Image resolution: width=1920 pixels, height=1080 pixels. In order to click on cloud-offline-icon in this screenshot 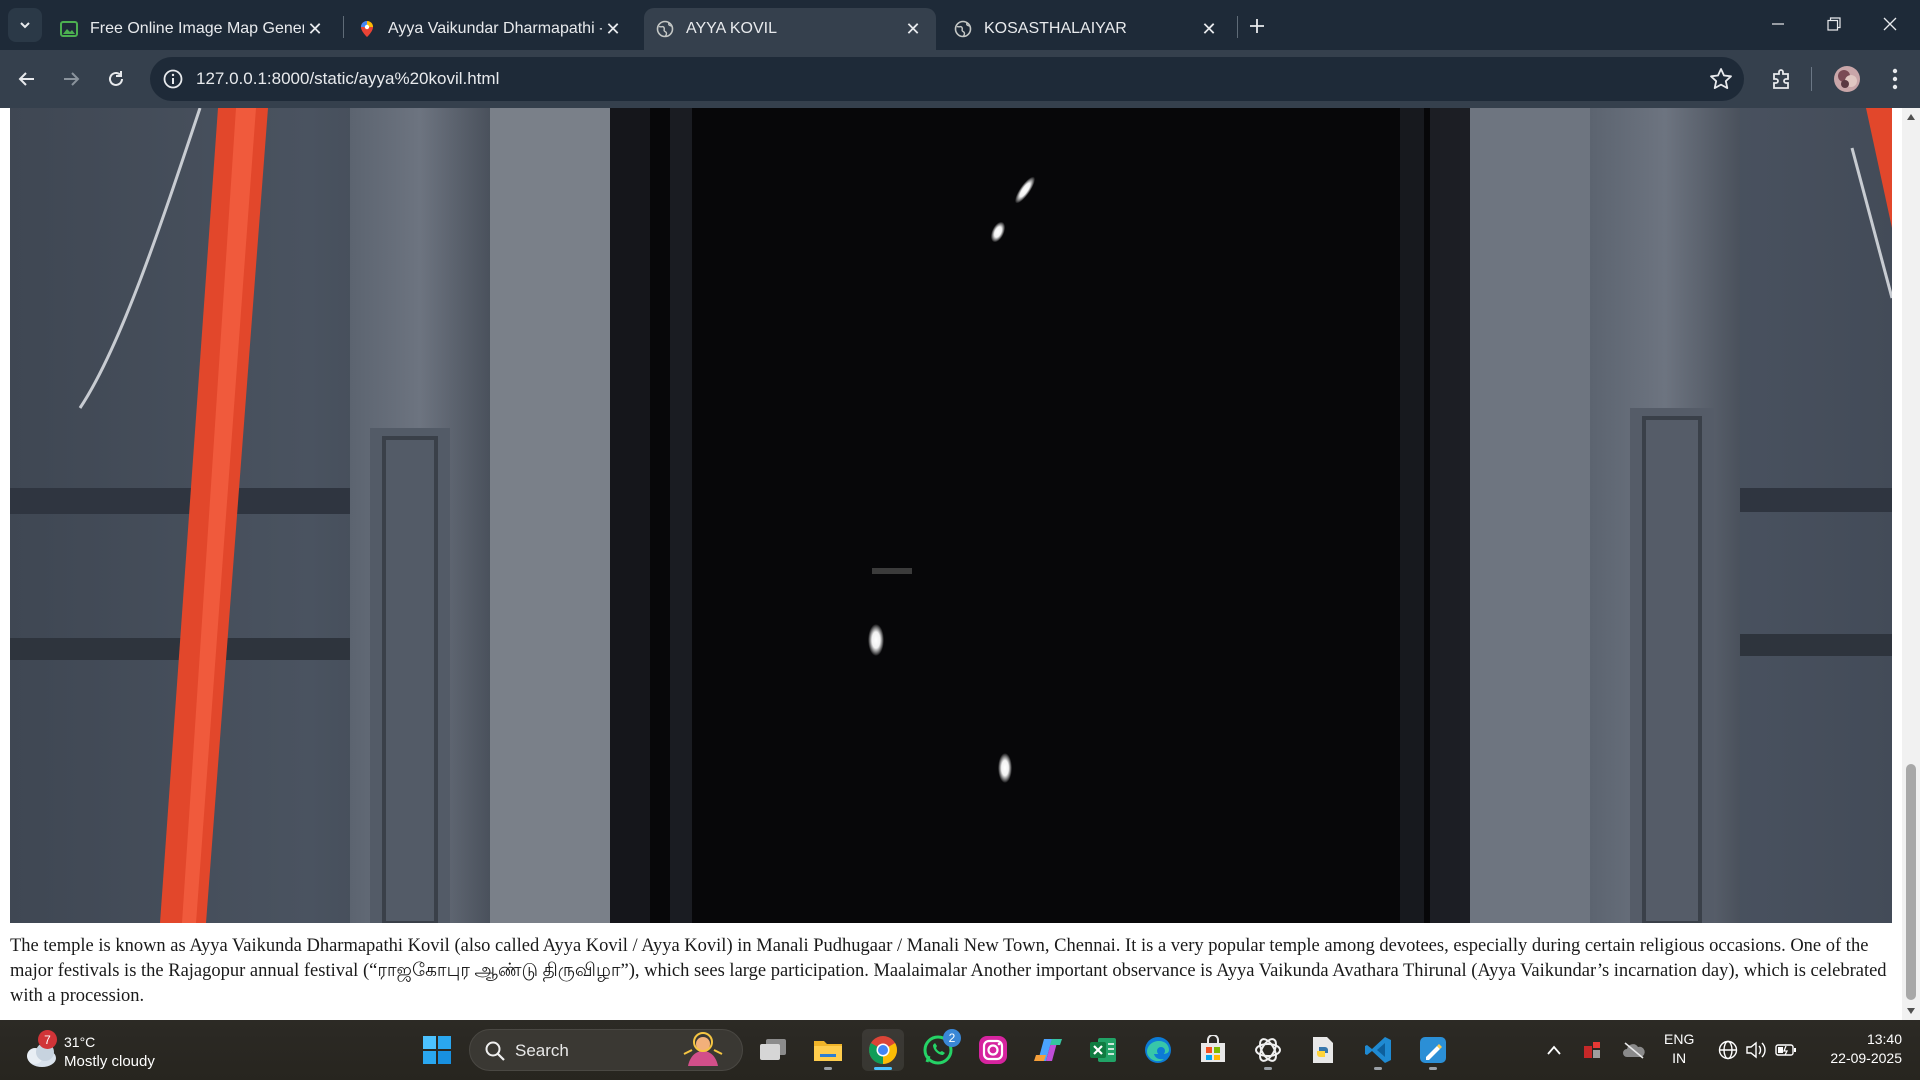, I will do `click(1634, 1050)`.